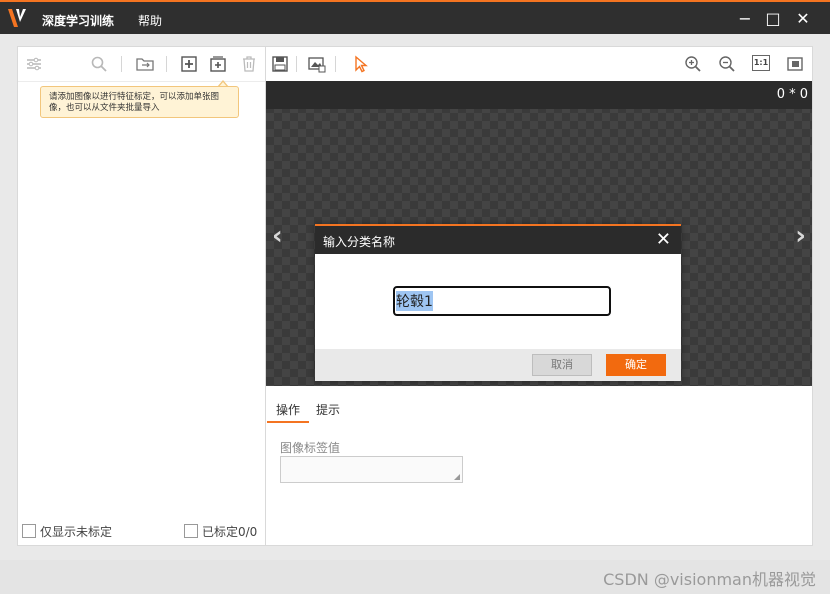 Image resolution: width=830 pixels, height=594 pixels. Describe the element at coordinates (745, 19) in the screenshot. I see `minimize-button: −` at that location.